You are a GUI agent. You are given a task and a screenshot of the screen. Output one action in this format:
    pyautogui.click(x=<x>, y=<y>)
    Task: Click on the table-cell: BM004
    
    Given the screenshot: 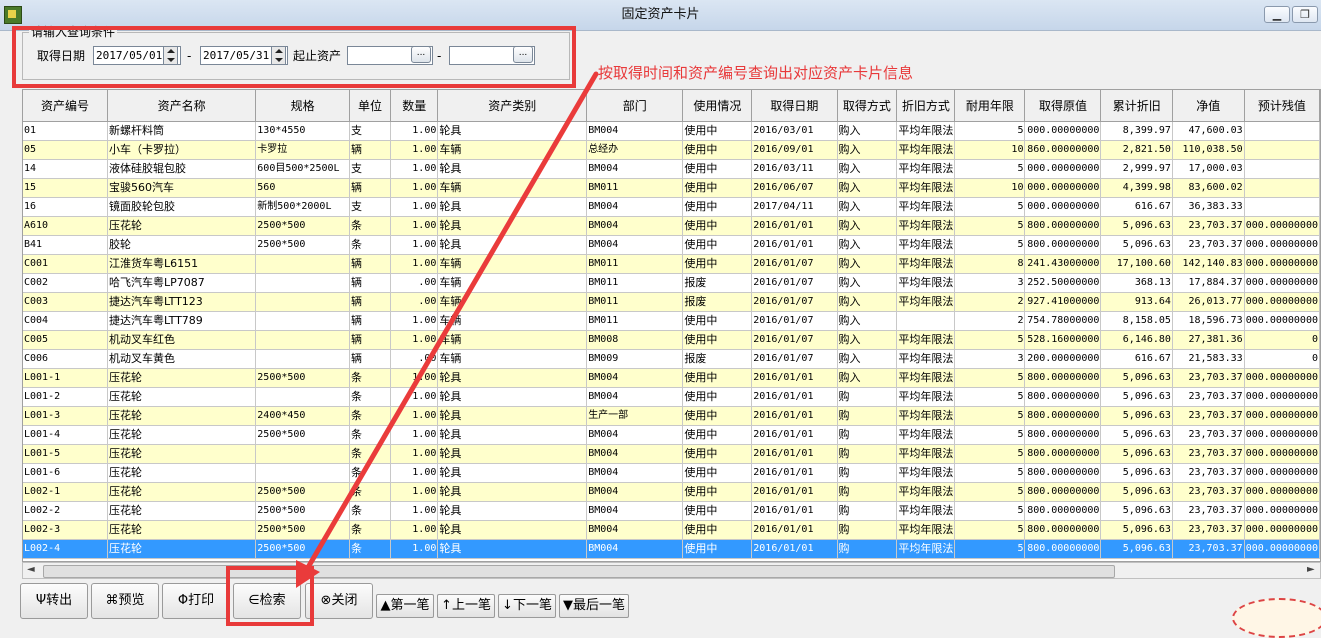 What is the action you would take?
    pyautogui.click(x=635, y=131)
    